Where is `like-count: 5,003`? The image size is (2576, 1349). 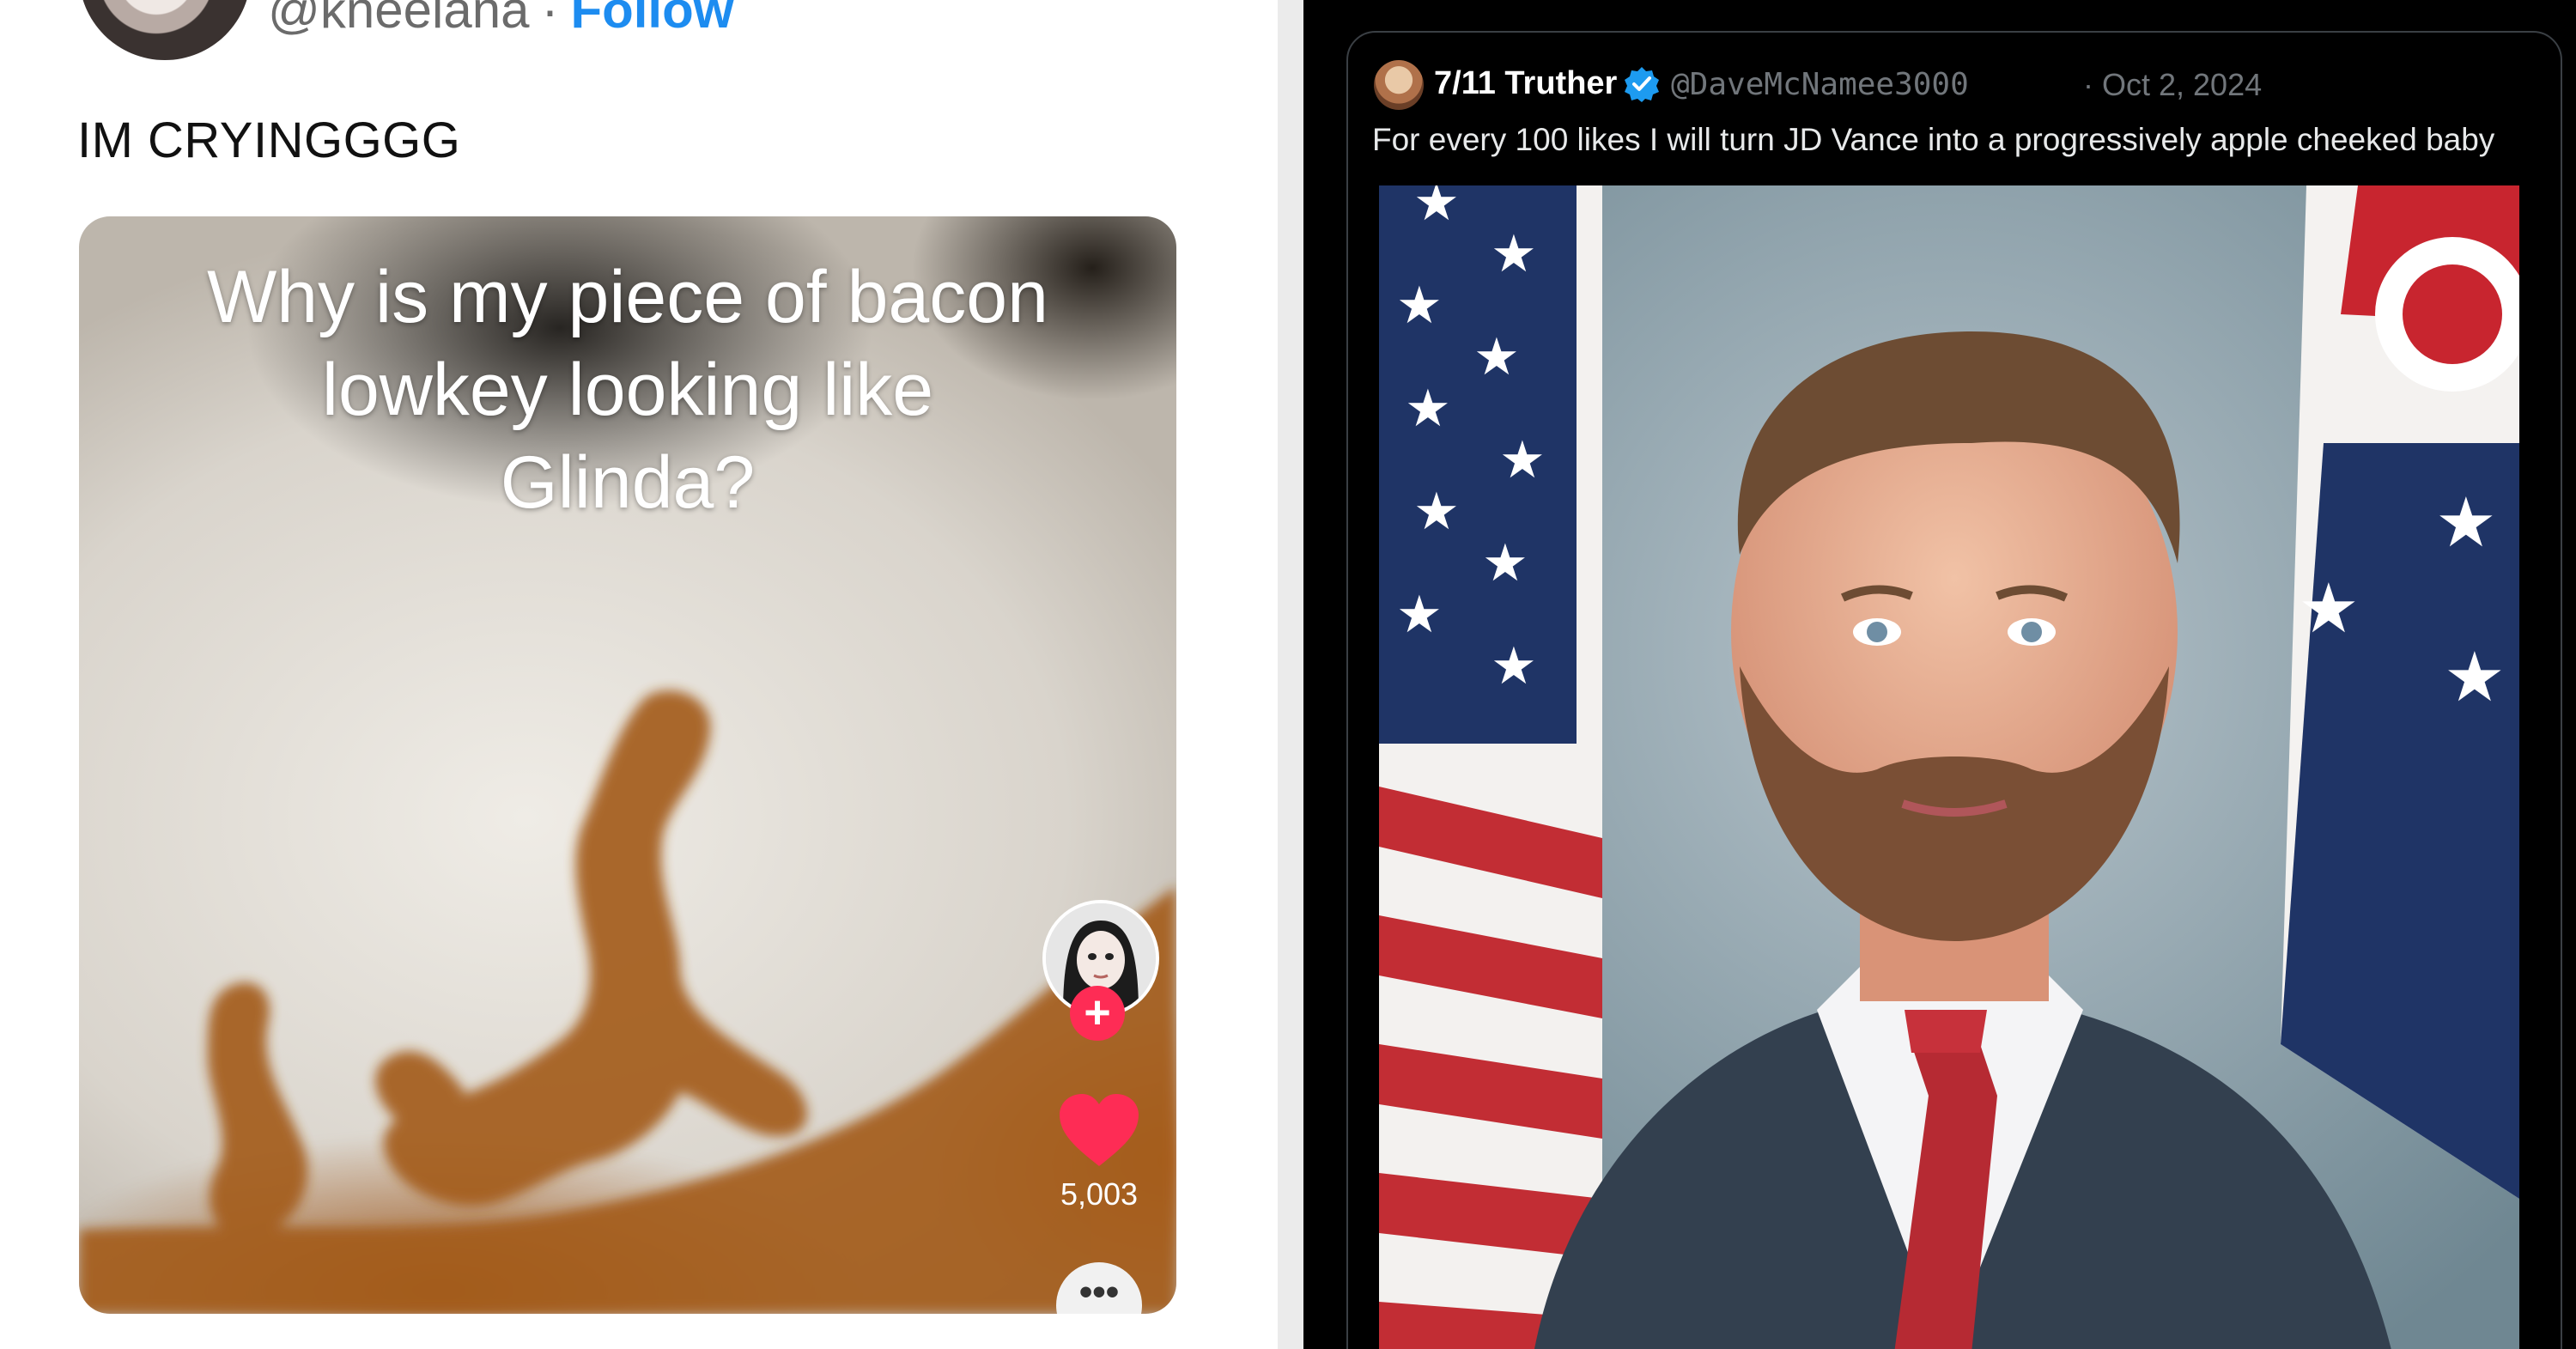
like-count: 5,003 is located at coordinates (1100, 1194).